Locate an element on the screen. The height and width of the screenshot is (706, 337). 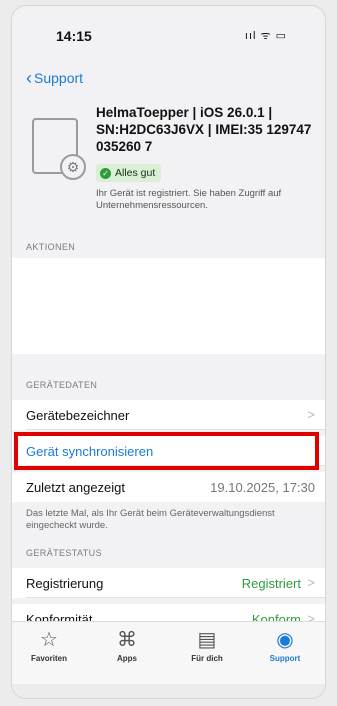
section-header-device-status: GERÄTESTATUS is located at coordinates (64, 553).